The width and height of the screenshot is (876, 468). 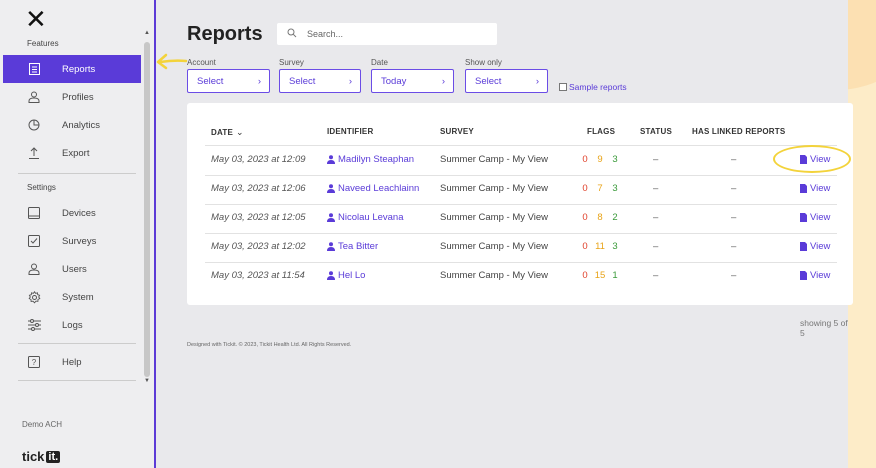 I want to click on filter-survey-label: Survey, so click(x=291, y=62).